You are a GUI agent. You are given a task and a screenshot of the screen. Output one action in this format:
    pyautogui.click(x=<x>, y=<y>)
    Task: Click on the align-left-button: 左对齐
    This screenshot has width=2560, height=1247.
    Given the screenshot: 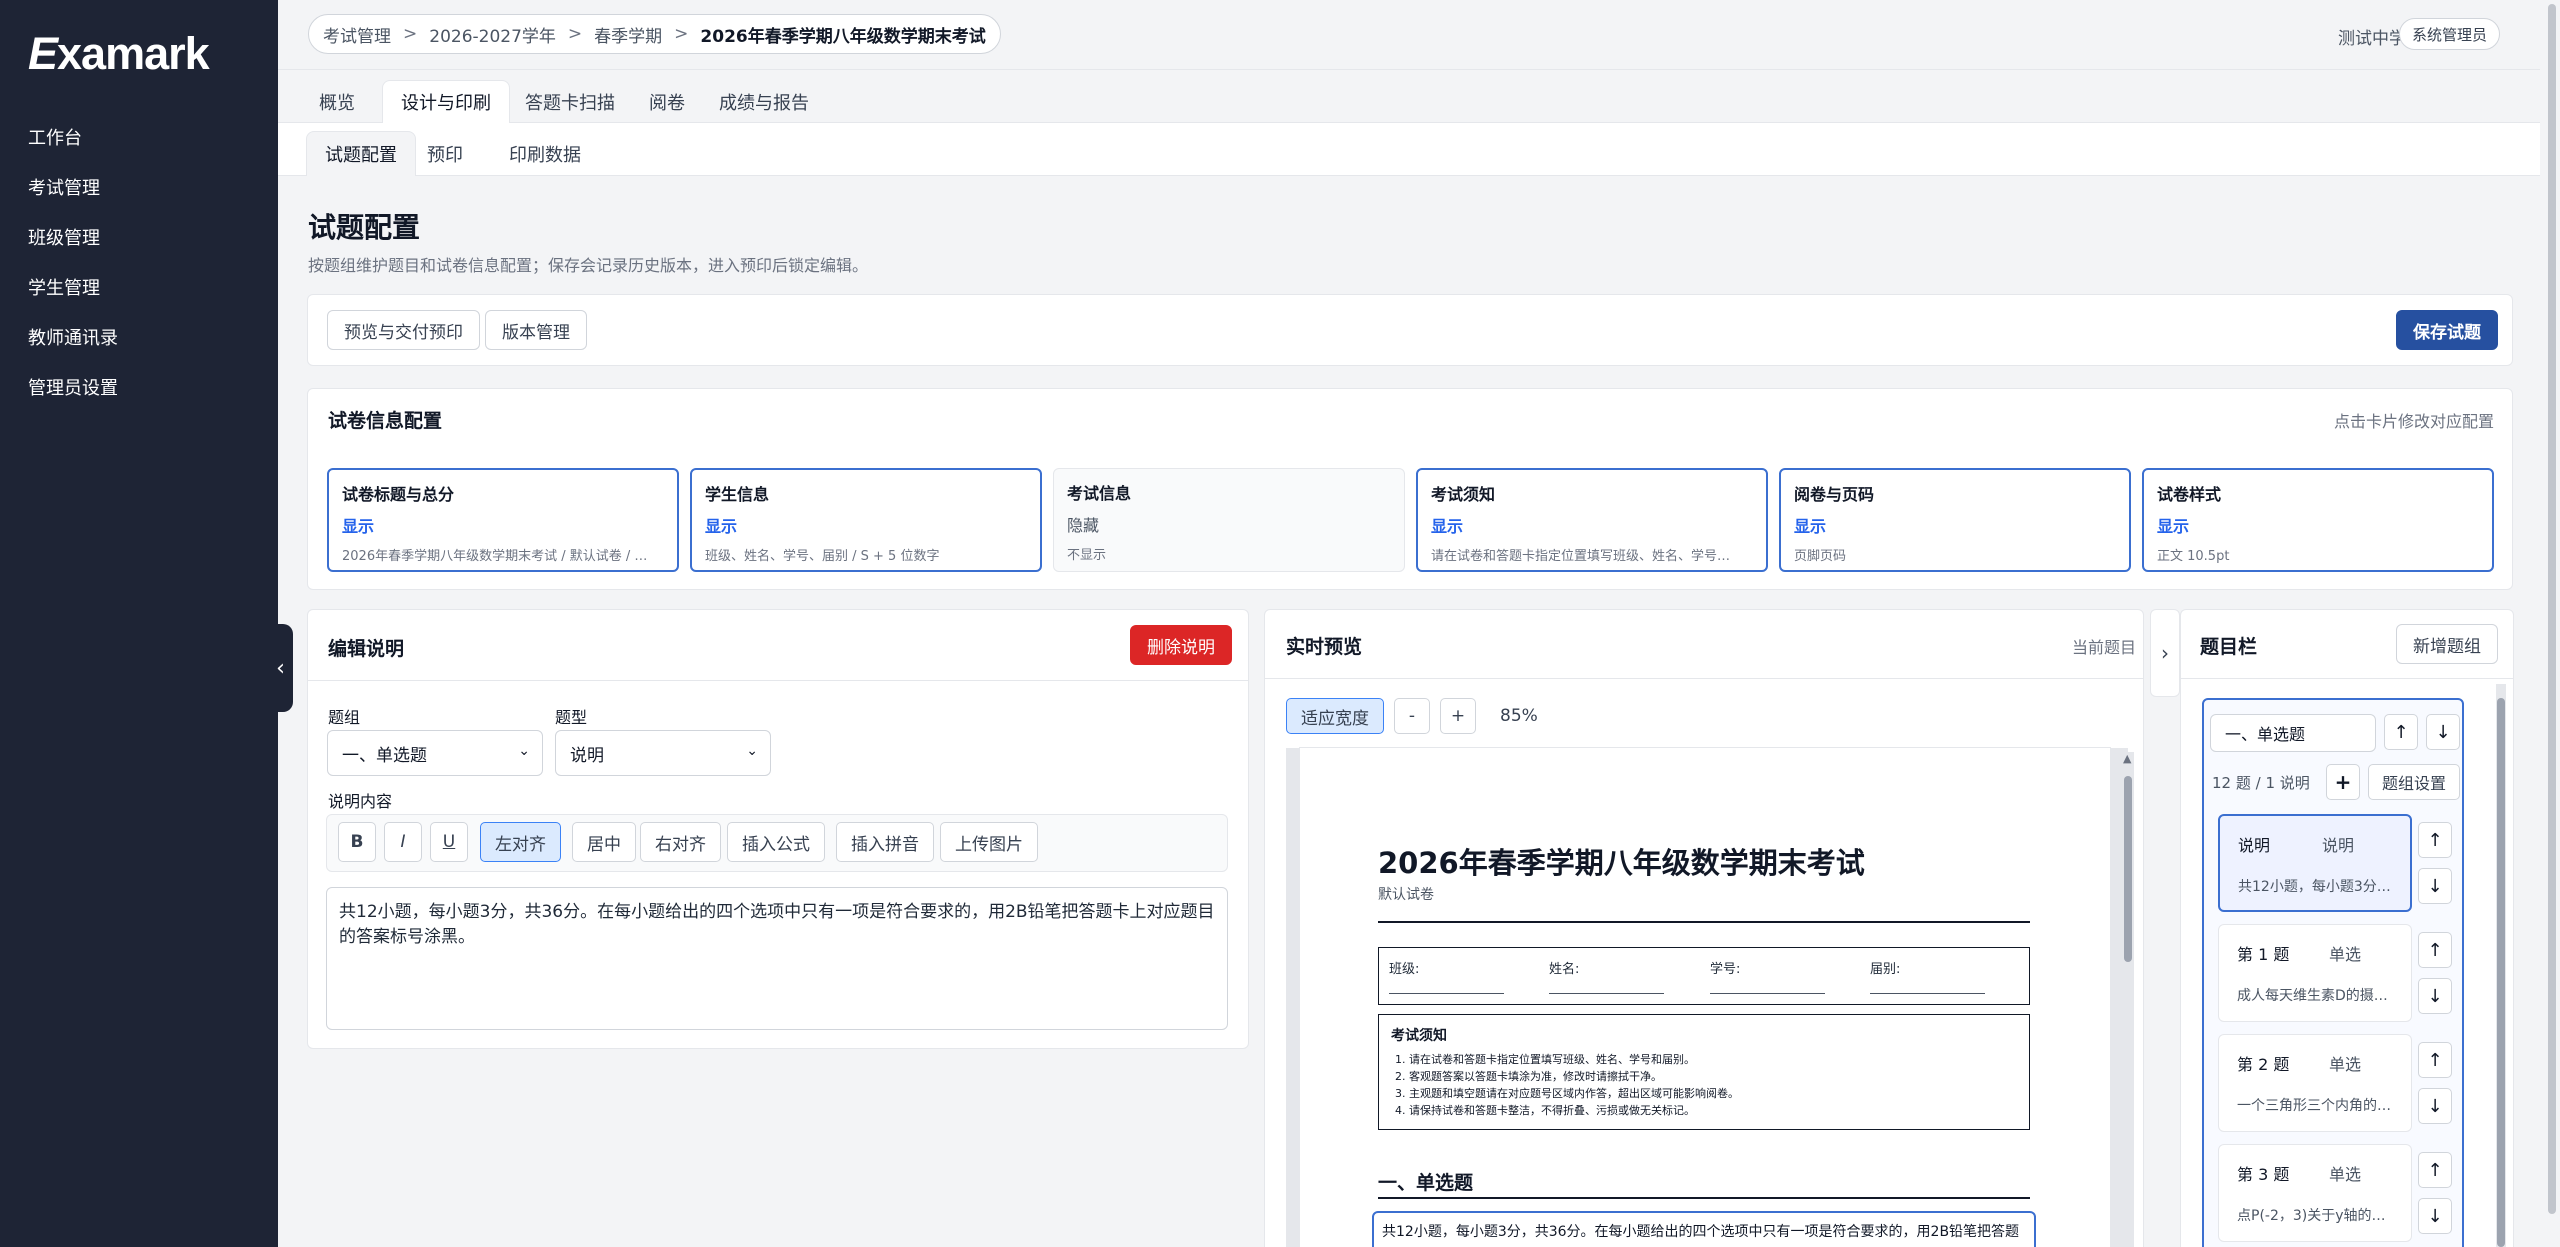 What is the action you would take?
    pyautogui.click(x=520, y=842)
    